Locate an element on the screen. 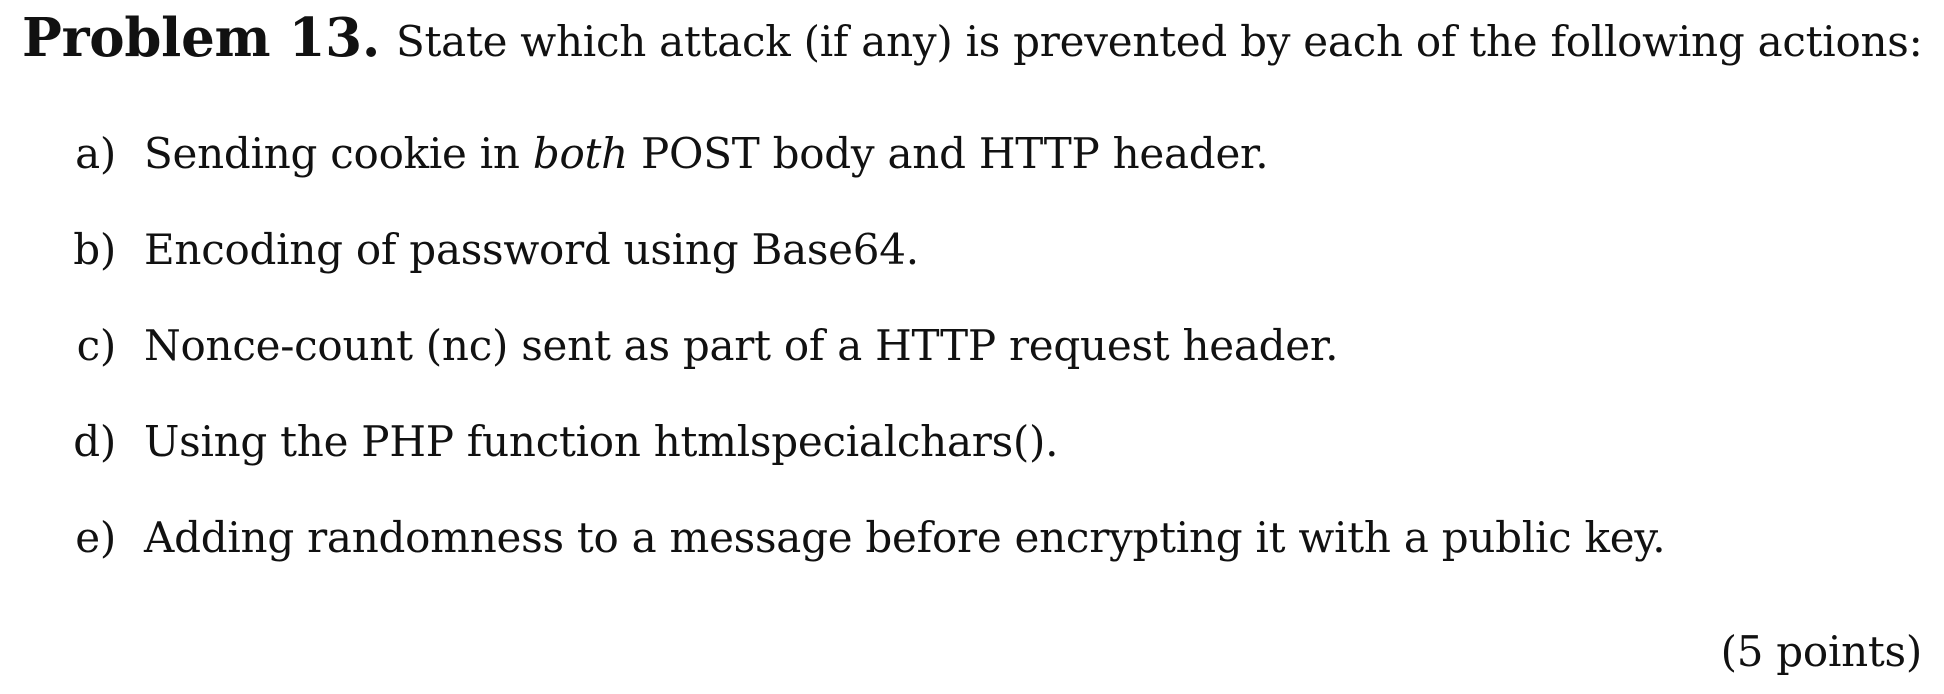 The height and width of the screenshot is (694, 1944). list-item-letter: b) is located at coordinates (94, 249).